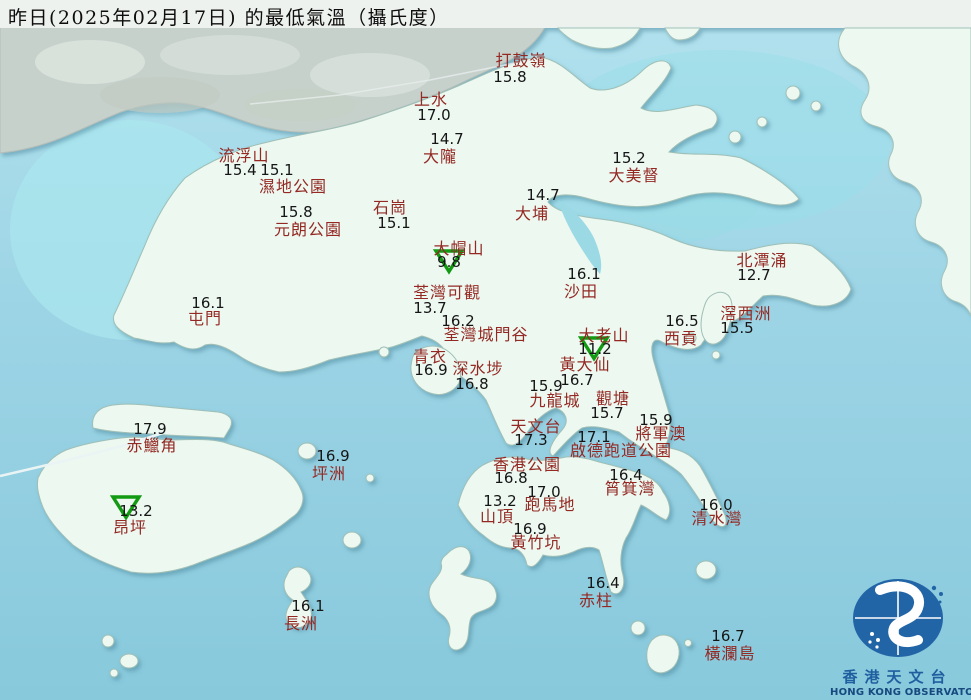 This screenshot has height=700, width=971. I want to click on station-name: 北潭涌, so click(762, 260).